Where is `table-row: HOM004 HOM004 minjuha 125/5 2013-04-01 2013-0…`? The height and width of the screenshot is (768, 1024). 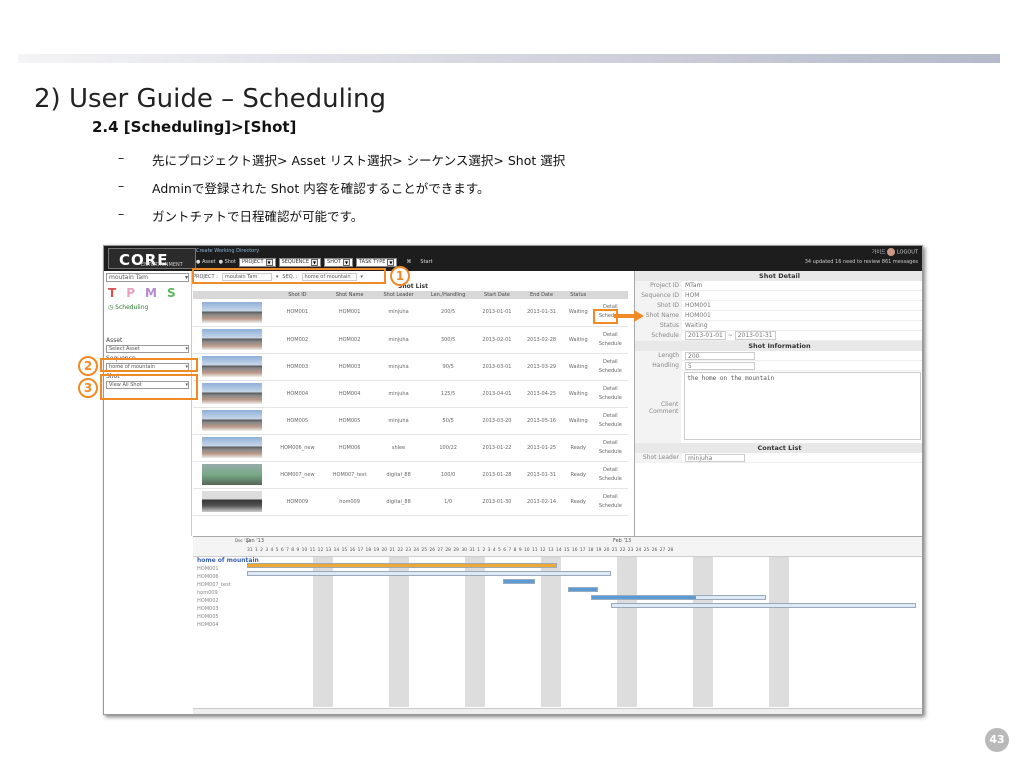 table-row: HOM004 HOM004 minjuha 125/5 2013-04-01 2013-0… is located at coordinates (410, 394).